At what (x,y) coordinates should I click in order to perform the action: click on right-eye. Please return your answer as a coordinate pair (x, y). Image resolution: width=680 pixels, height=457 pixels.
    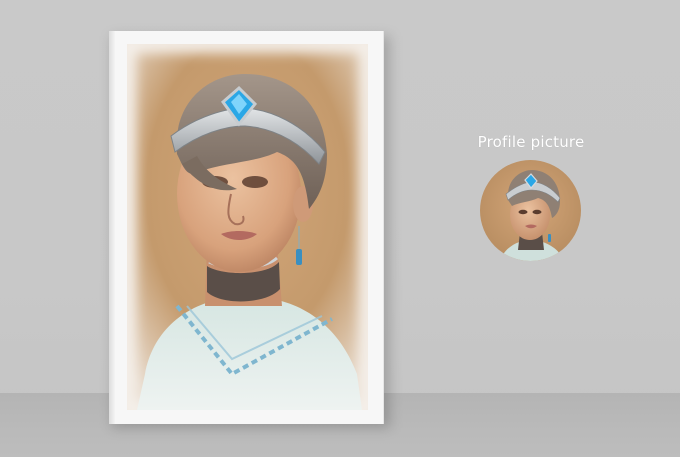
    Looking at the image, I should click on (255, 182).